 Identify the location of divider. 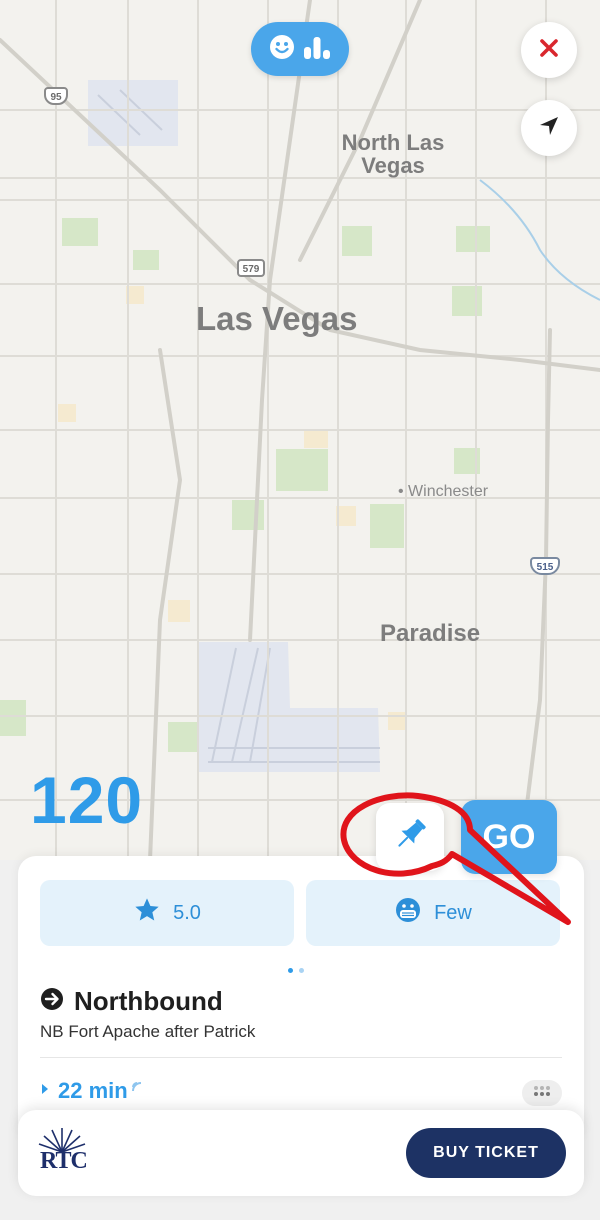
(301, 1057).